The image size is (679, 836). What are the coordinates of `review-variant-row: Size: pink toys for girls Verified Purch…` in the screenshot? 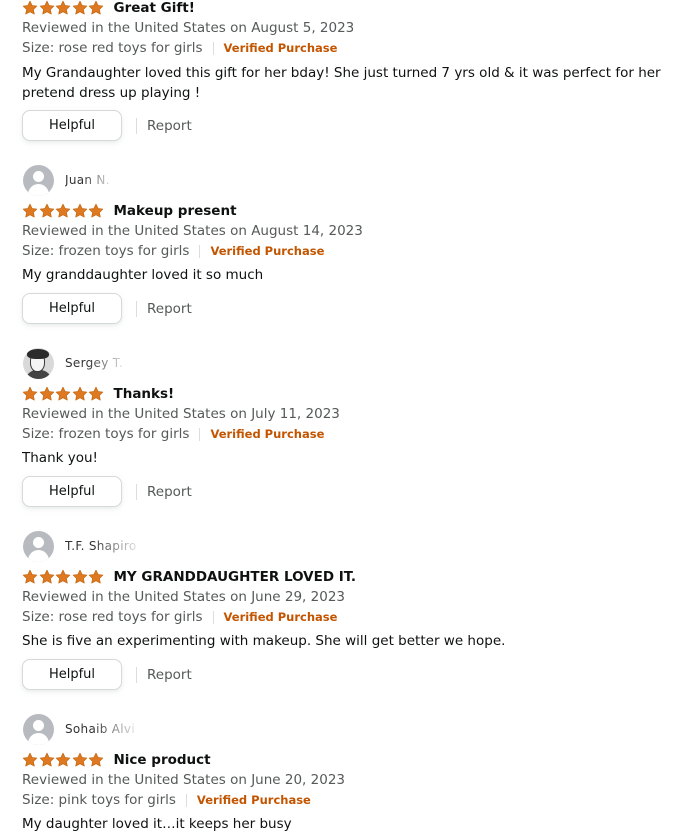 It's located at (166, 800).